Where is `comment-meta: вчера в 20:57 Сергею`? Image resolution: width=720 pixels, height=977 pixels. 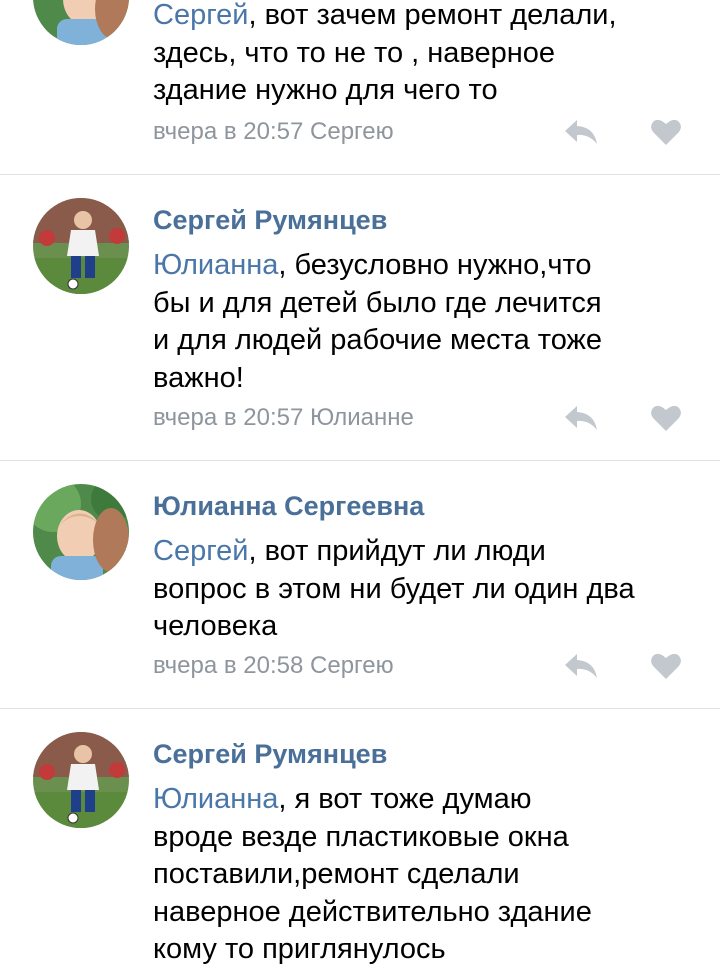 comment-meta: вчера в 20:57 Сергею is located at coordinates (273, 131).